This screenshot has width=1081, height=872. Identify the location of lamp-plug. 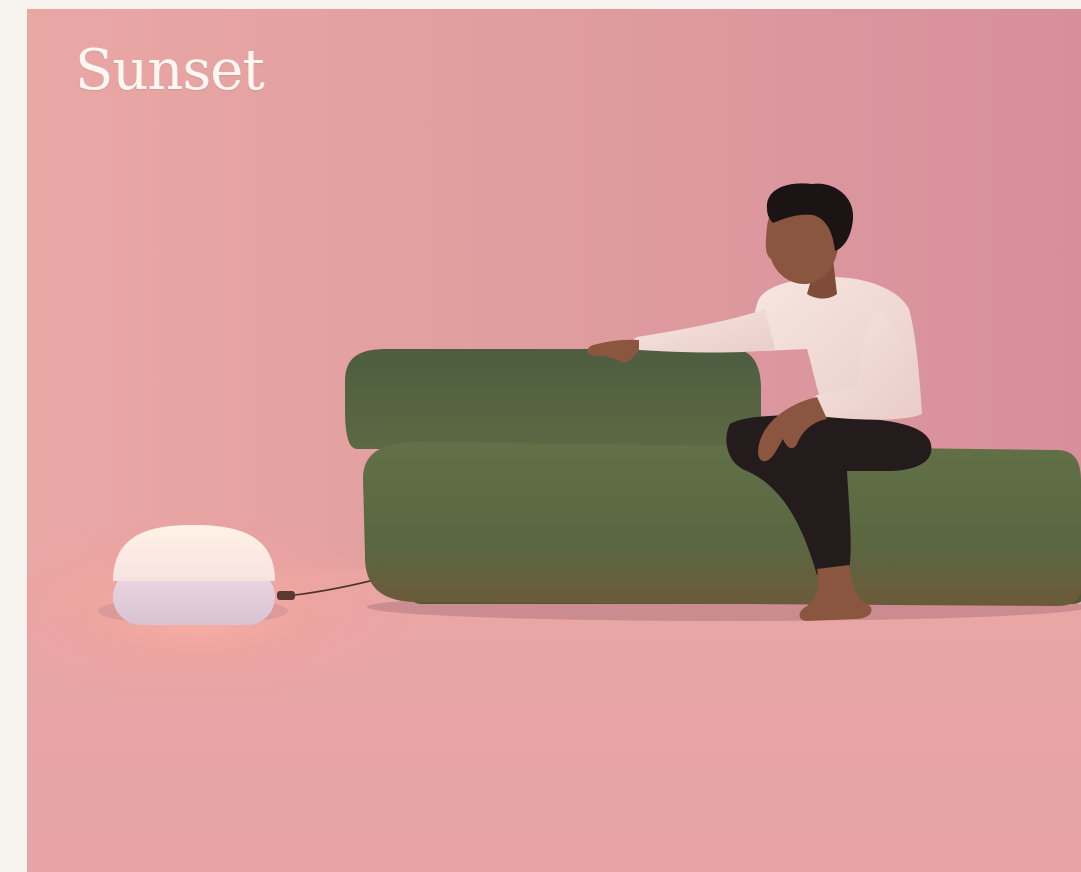
(286, 595).